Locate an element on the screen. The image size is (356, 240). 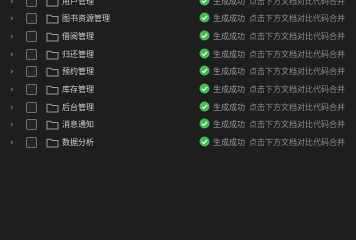
tree-row-admin: › 后台管理 生成成功 点击下方文档 对比代码合并 is located at coordinates (178, 108).